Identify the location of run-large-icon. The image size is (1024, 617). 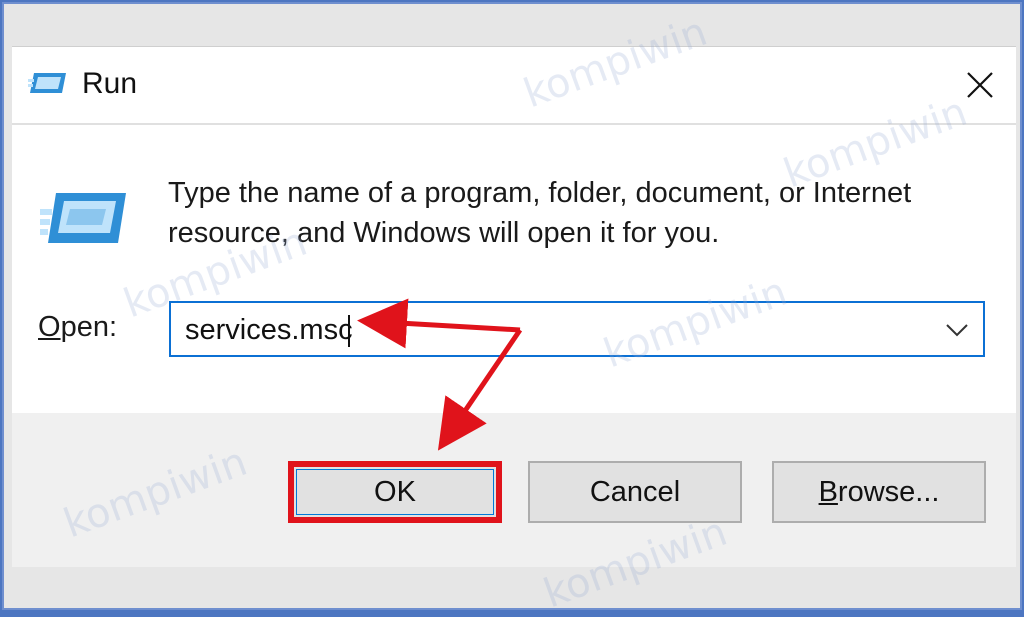
(85, 221).